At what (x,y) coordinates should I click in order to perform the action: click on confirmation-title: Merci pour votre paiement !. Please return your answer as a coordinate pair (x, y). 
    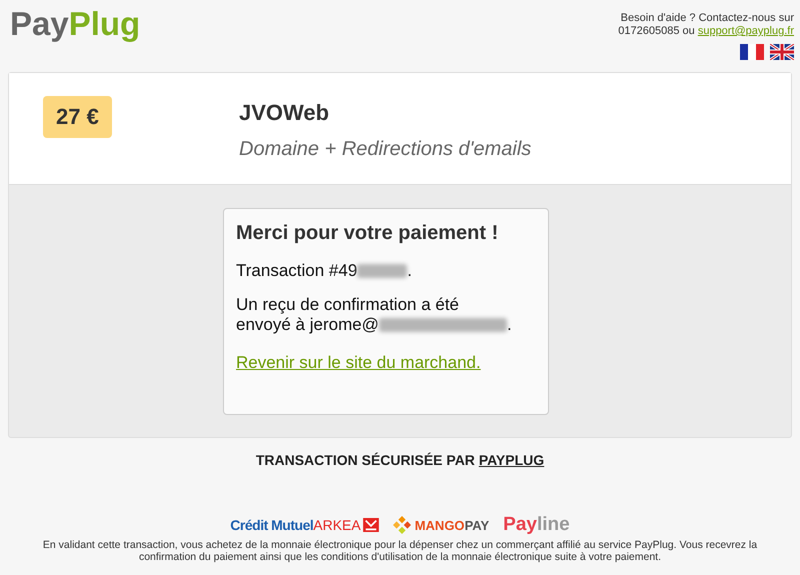
    Looking at the image, I should click on (368, 233).